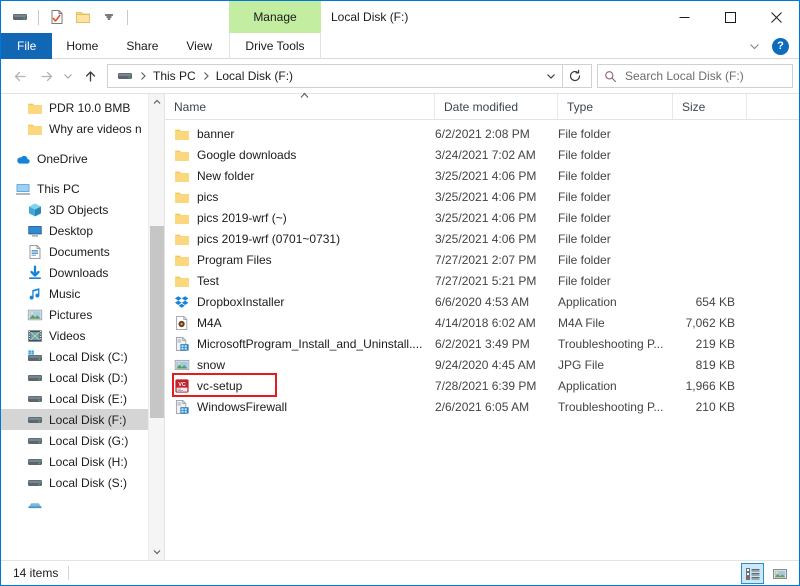 This screenshot has height=586, width=800. I want to click on sidebar-item-music: Music, so click(82, 293).